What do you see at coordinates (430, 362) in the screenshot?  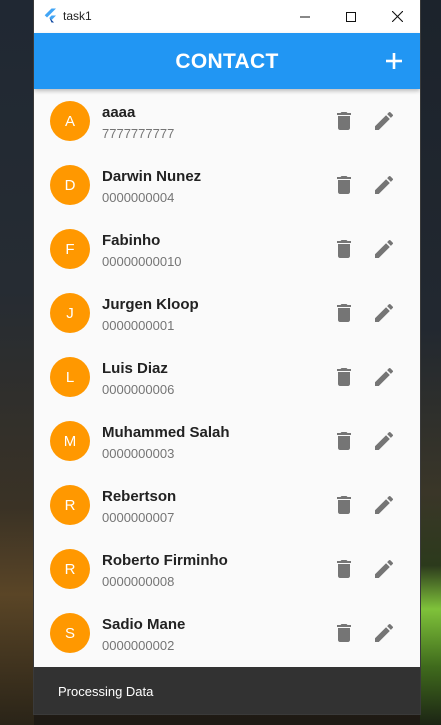 I see `desktop-background-right` at bounding box center [430, 362].